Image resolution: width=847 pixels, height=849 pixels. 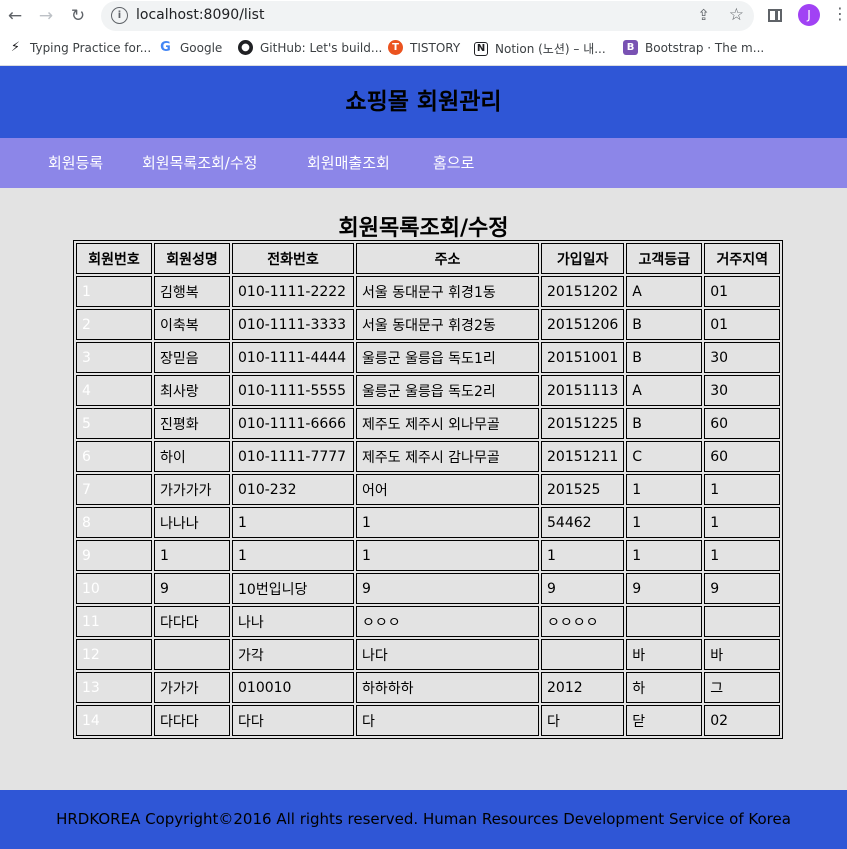 I want to click on member-number-link: 5, so click(x=114, y=423).